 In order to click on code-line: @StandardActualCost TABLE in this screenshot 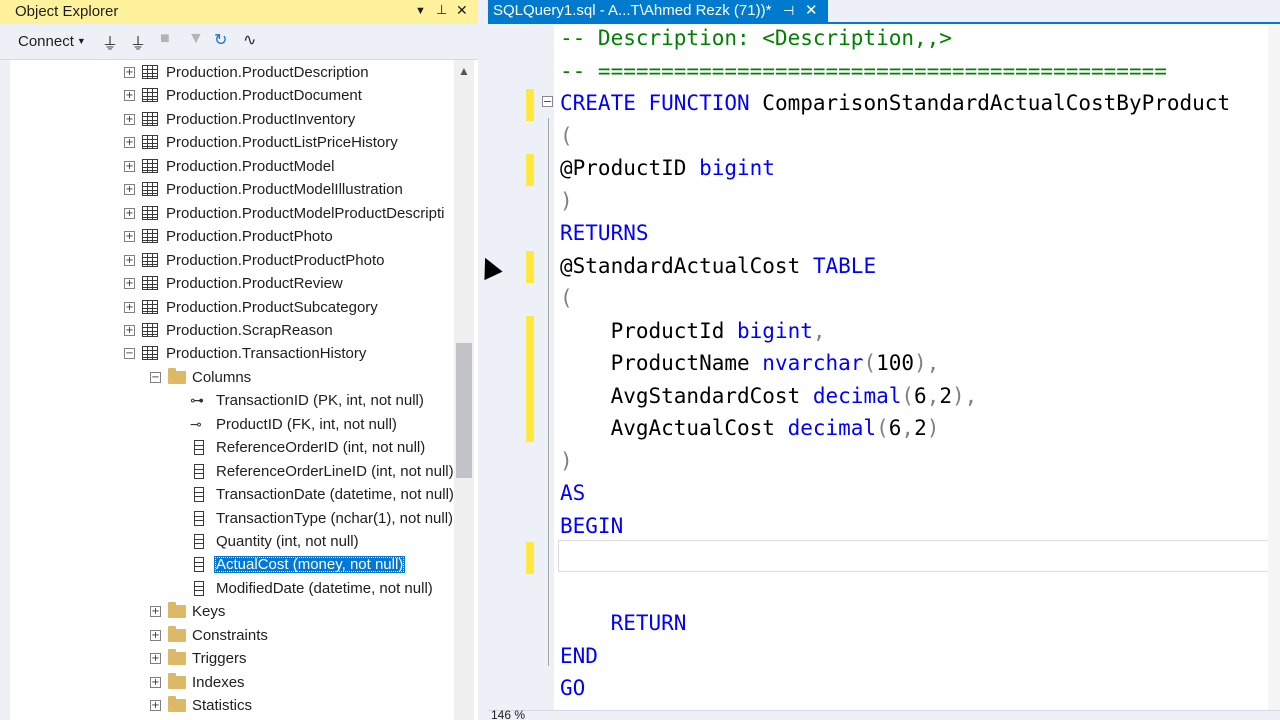, I will do `click(718, 266)`.